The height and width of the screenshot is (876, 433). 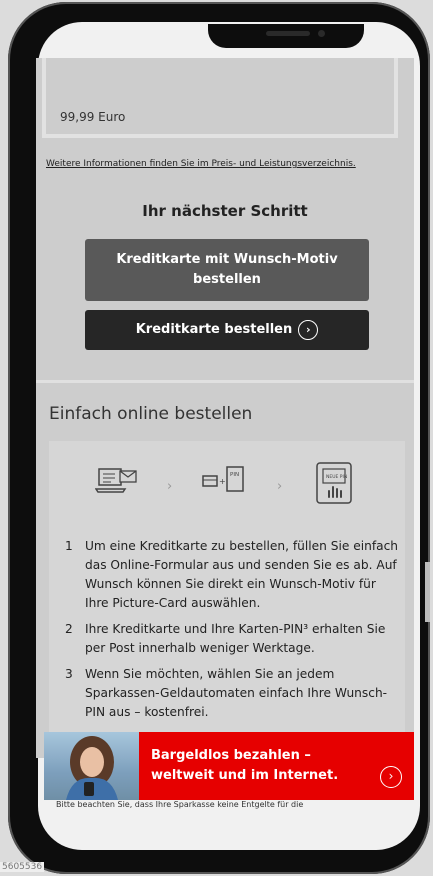 I want to click on next-step-heading: Ihr nächster Schritt, so click(x=225, y=211).